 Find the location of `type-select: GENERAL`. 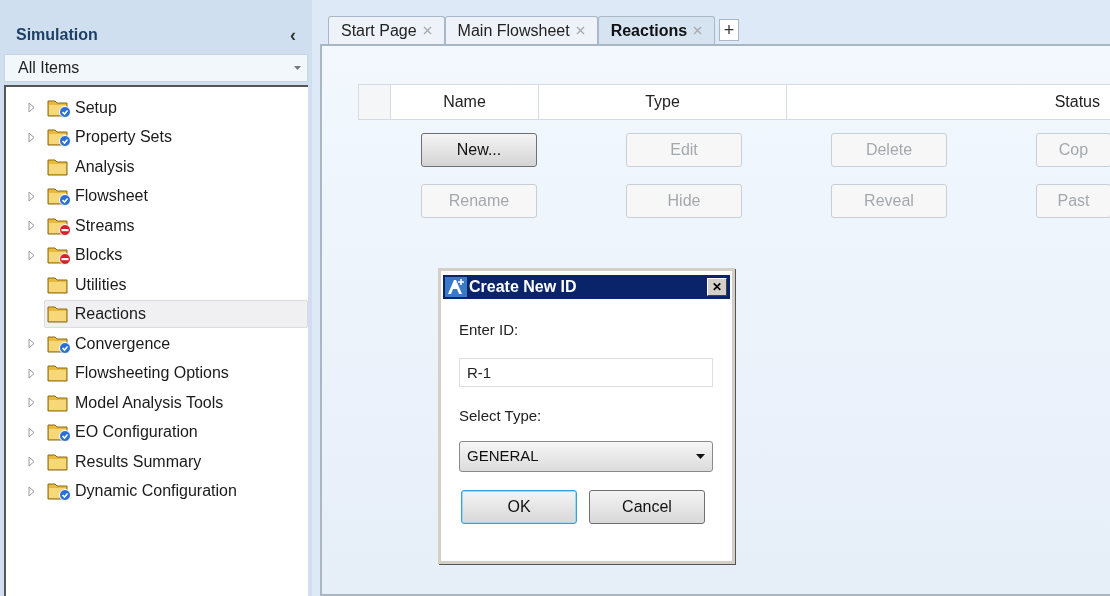

type-select: GENERAL is located at coordinates (586, 456).